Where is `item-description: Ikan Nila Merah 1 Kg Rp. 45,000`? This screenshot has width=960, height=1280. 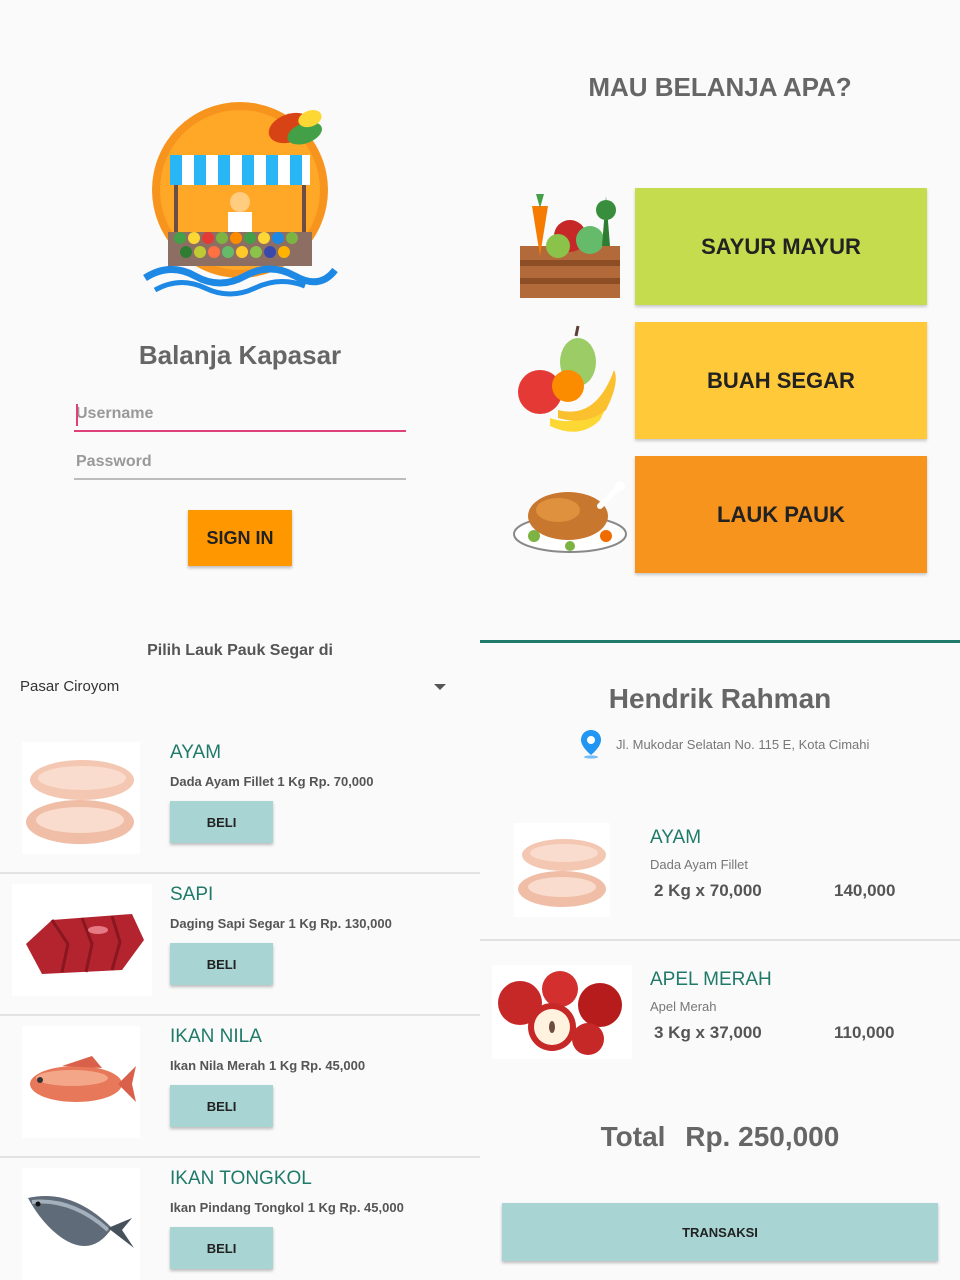
item-description: Ikan Nila Merah 1 Kg Rp. 45,000 is located at coordinates (268, 1065).